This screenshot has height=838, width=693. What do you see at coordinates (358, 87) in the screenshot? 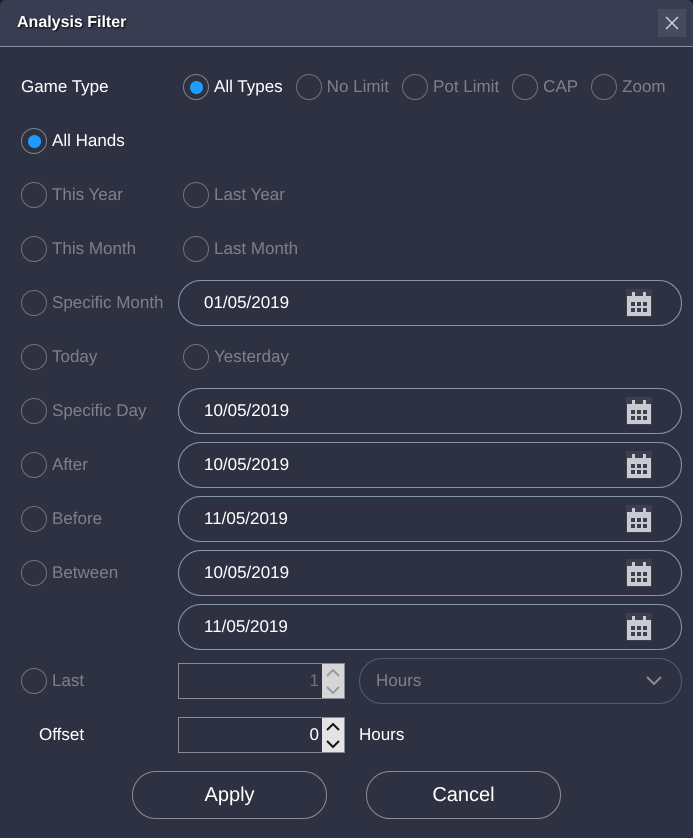
I see `radio-label: No Limit` at bounding box center [358, 87].